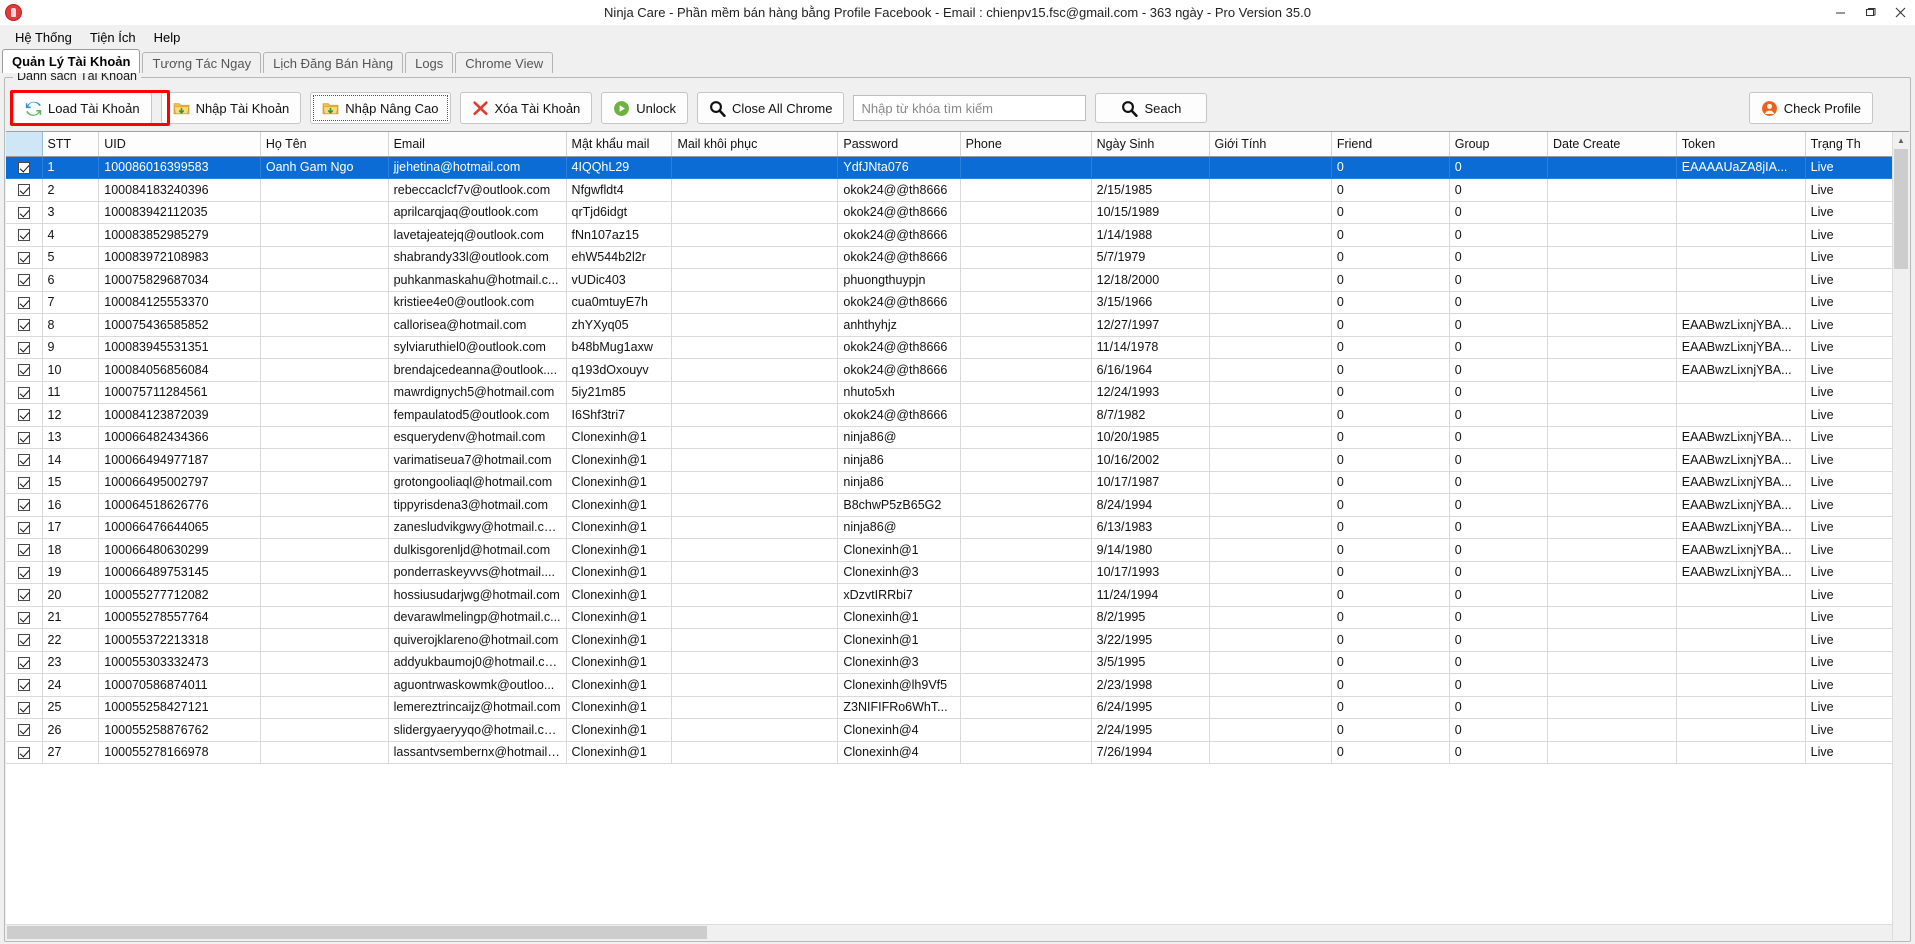  What do you see at coordinates (1840, 13) in the screenshot?
I see `minimize-button` at bounding box center [1840, 13].